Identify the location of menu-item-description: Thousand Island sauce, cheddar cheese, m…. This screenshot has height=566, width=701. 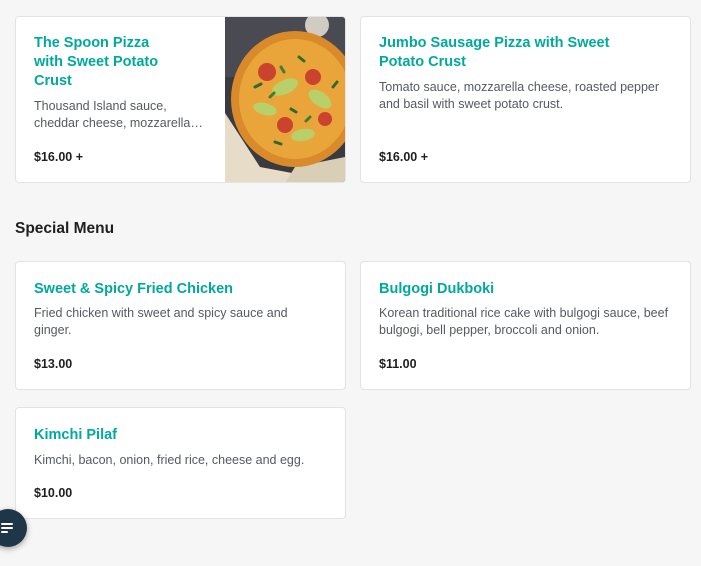
(118, 114).